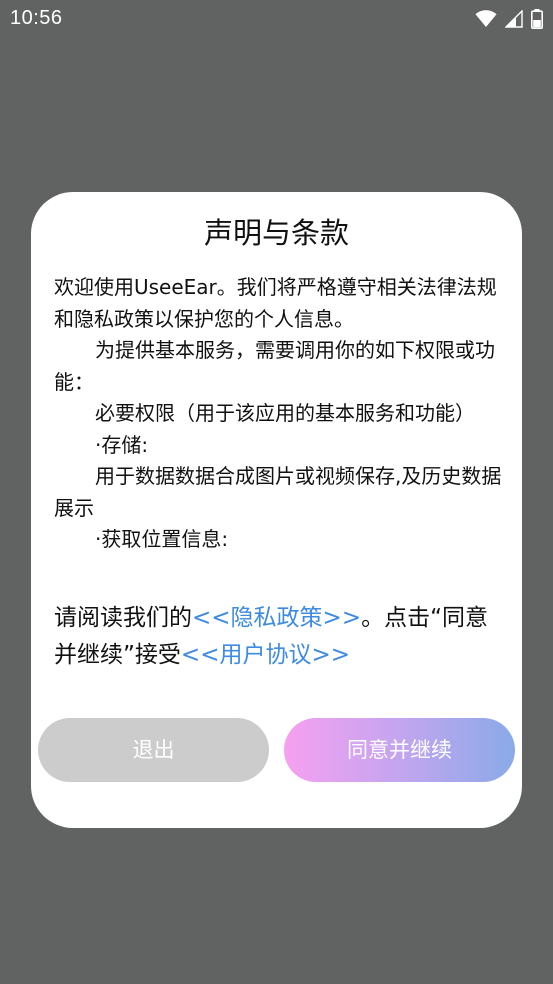 The height and width of the screenshot is (984, 553). What do you see at coordinates (274, 366) in the screenshot?
I see `terms-paragraph: 为提供基本服务，需要调用你的如下权限或功能：` at bounding box center [274, 366].